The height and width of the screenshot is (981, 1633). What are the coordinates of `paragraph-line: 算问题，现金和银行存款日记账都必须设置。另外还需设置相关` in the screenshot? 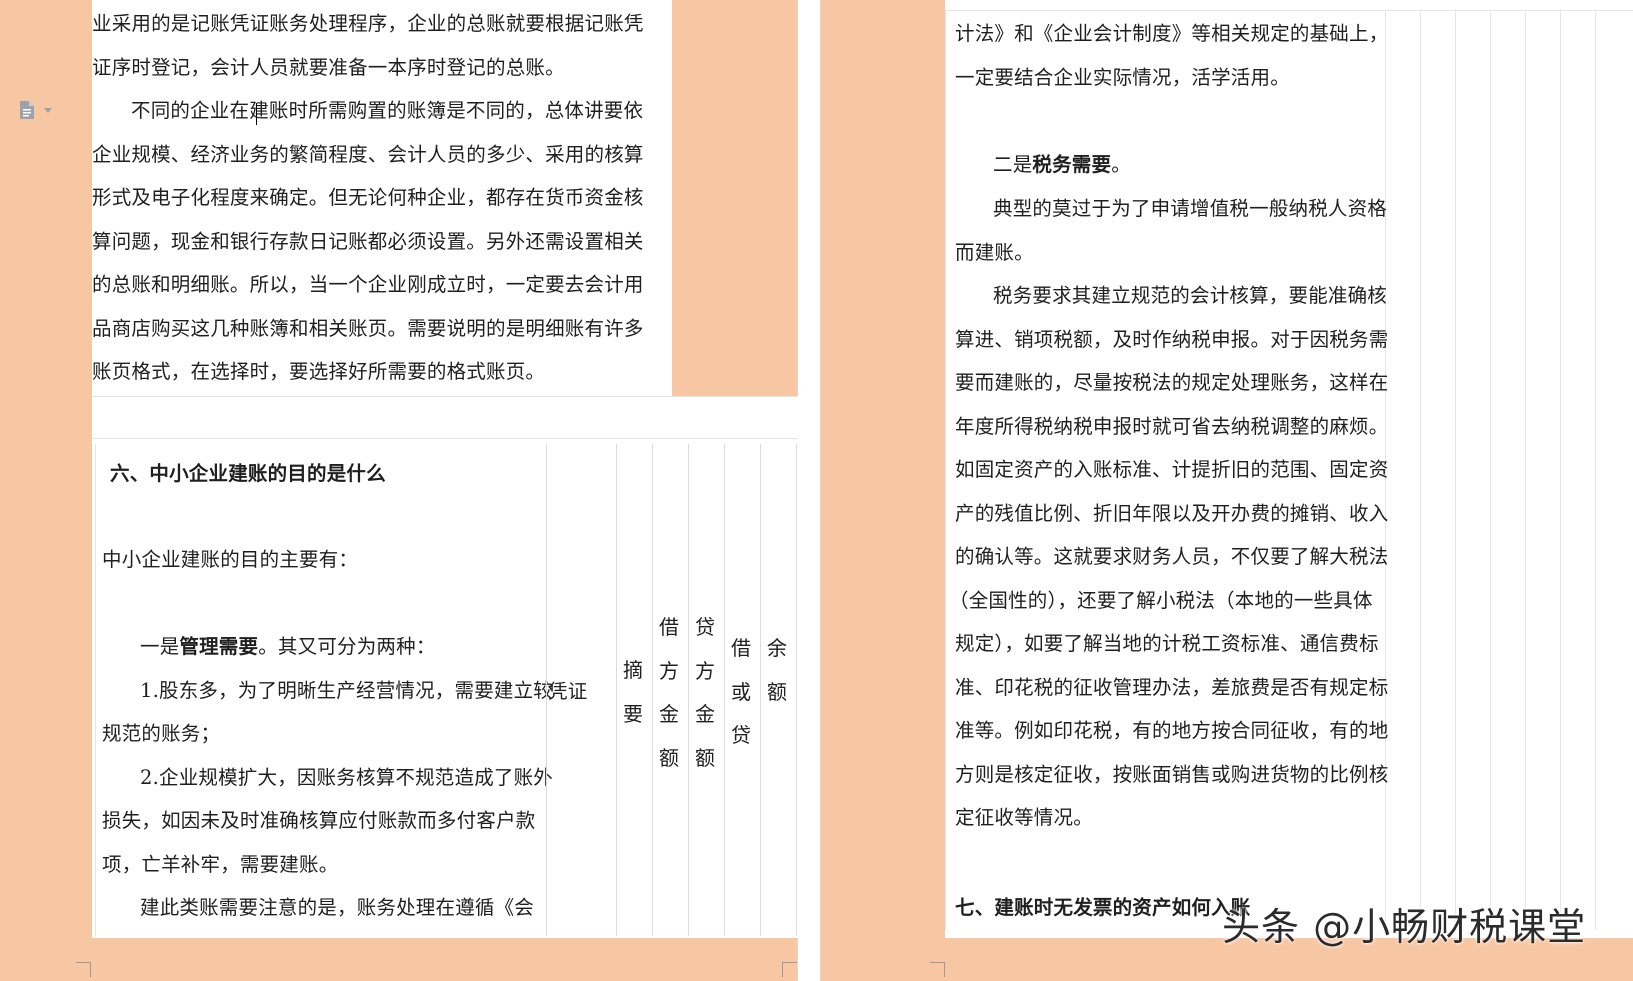 It's located at (368, 241).